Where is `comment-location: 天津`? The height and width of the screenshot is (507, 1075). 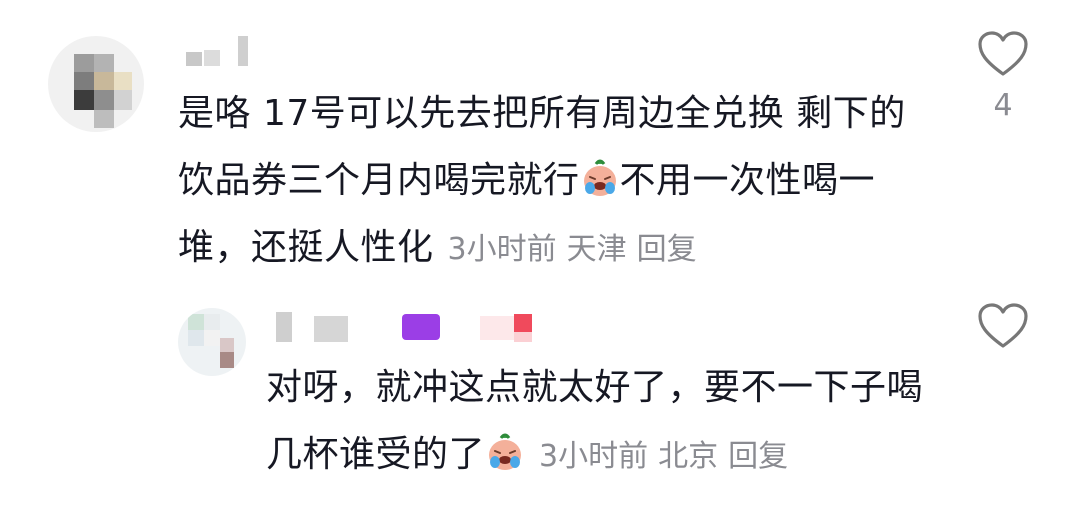 comment-location: 天津 is located at coordinates (596, 249).